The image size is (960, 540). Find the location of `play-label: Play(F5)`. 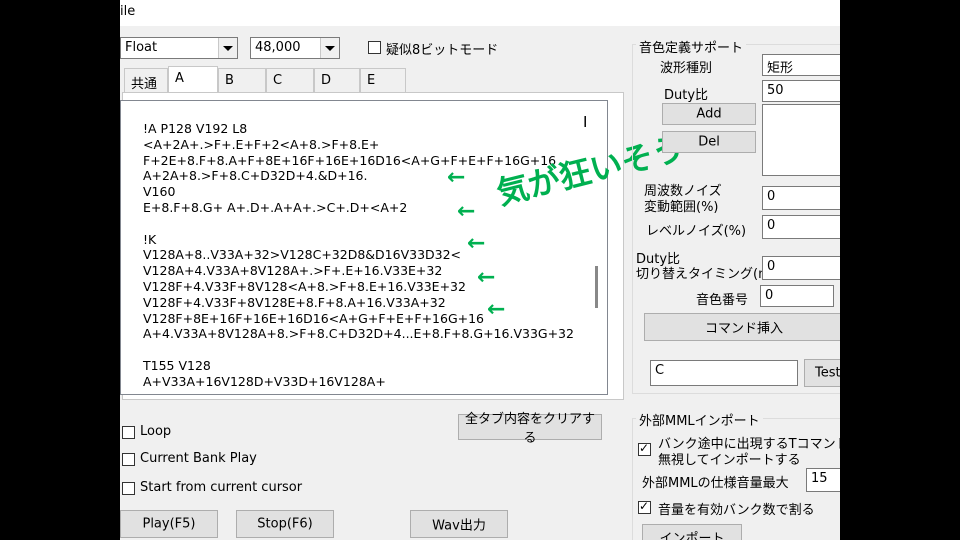

play-label: Play(F5) is located at coordinates (169, 524).